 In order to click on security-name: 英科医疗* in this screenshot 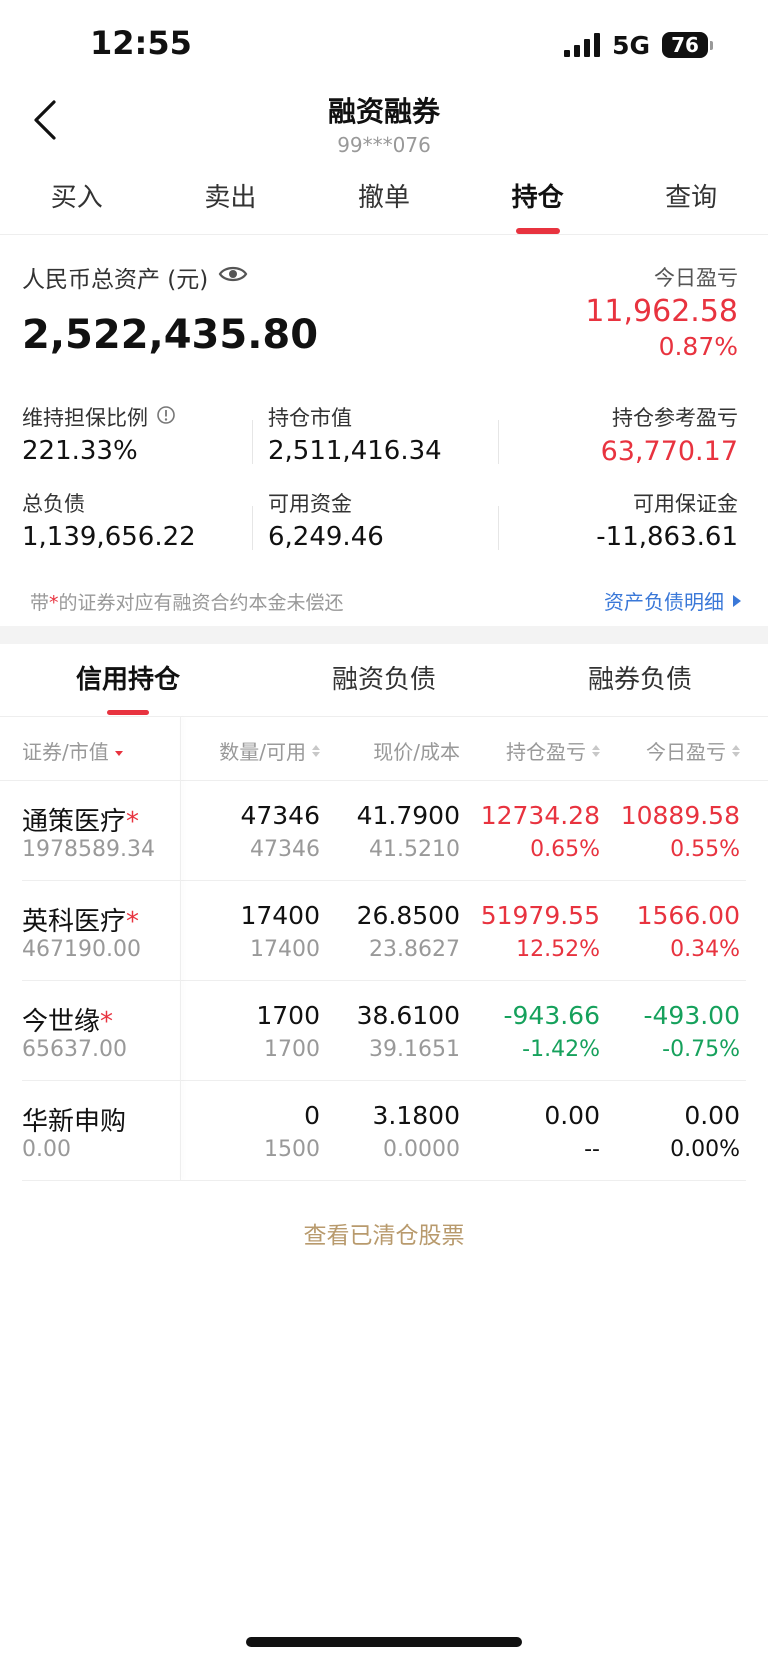, I will do `click(80, 919)`.